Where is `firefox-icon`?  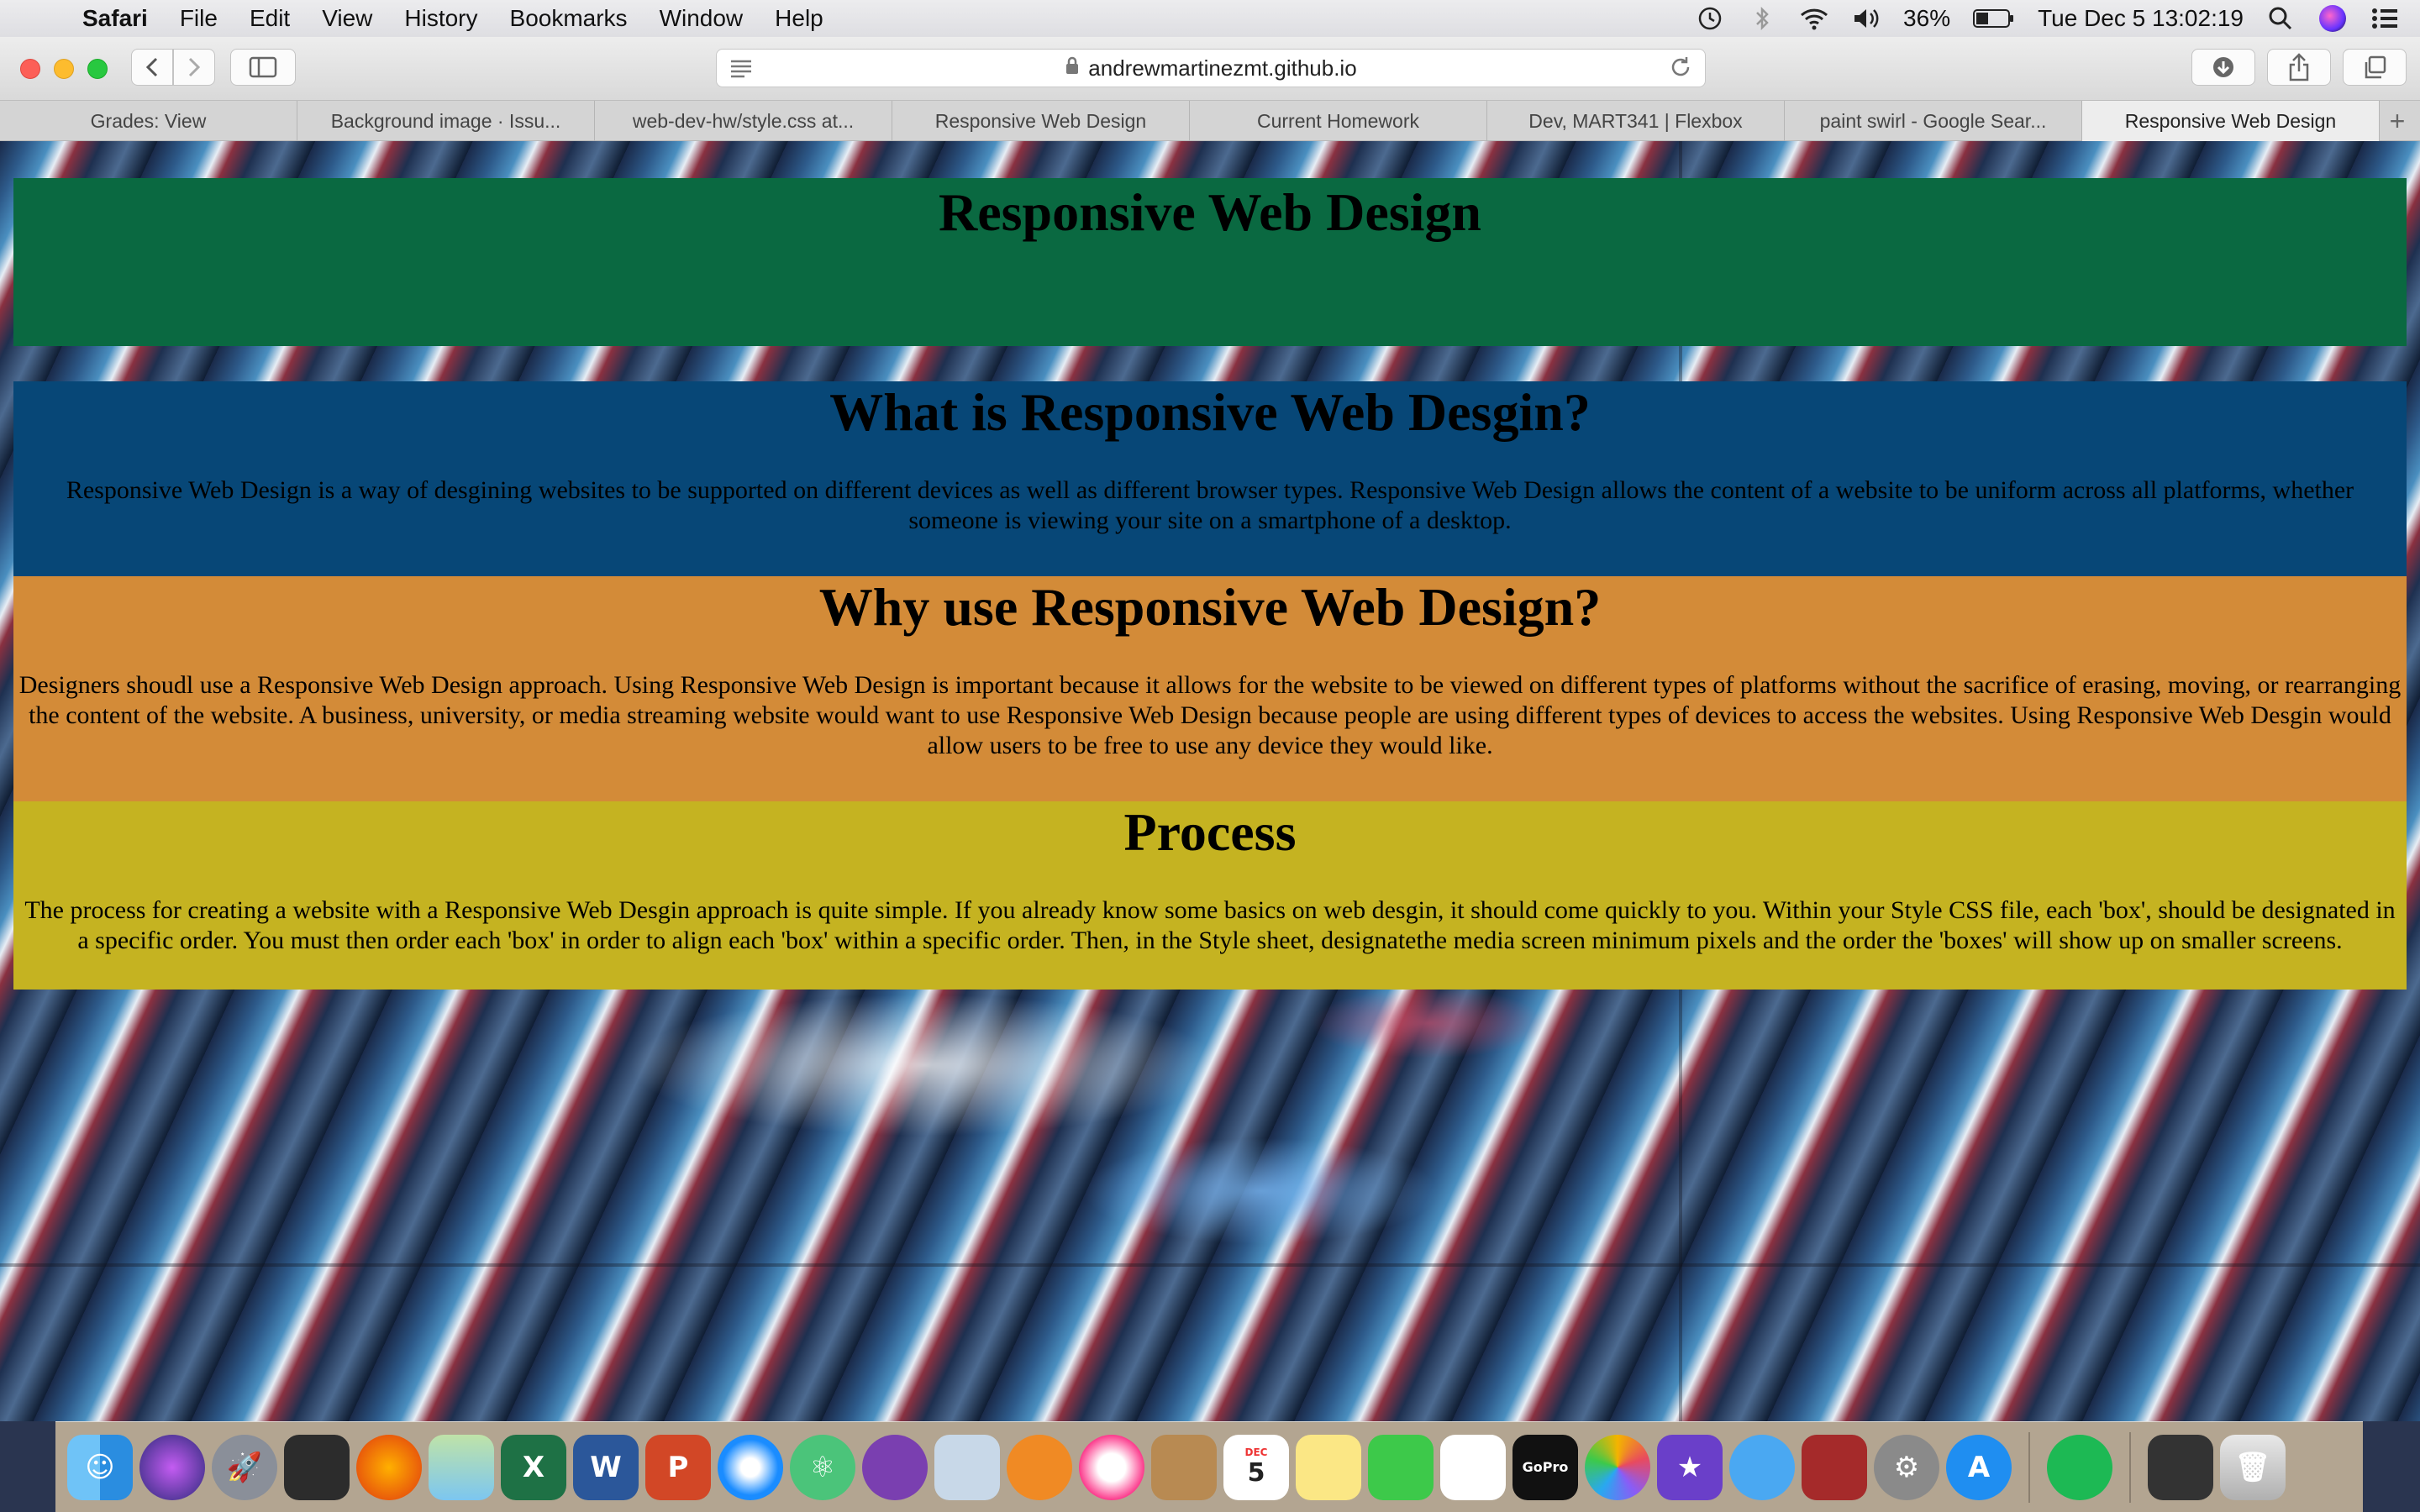 firefox-icon is located at coordinates (389, 1467).